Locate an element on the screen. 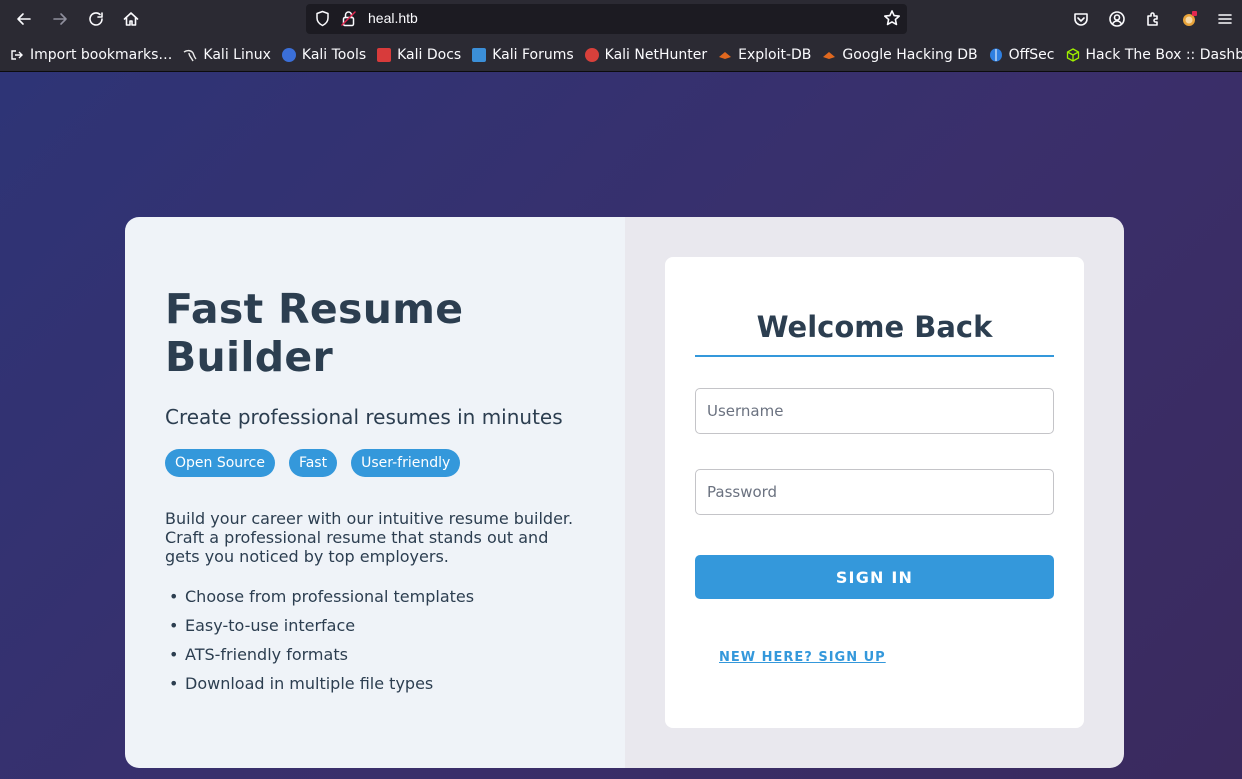 The width and height of the screenshot is (1242, 779). exploit-db-icon is located at coordinates (725, 55).